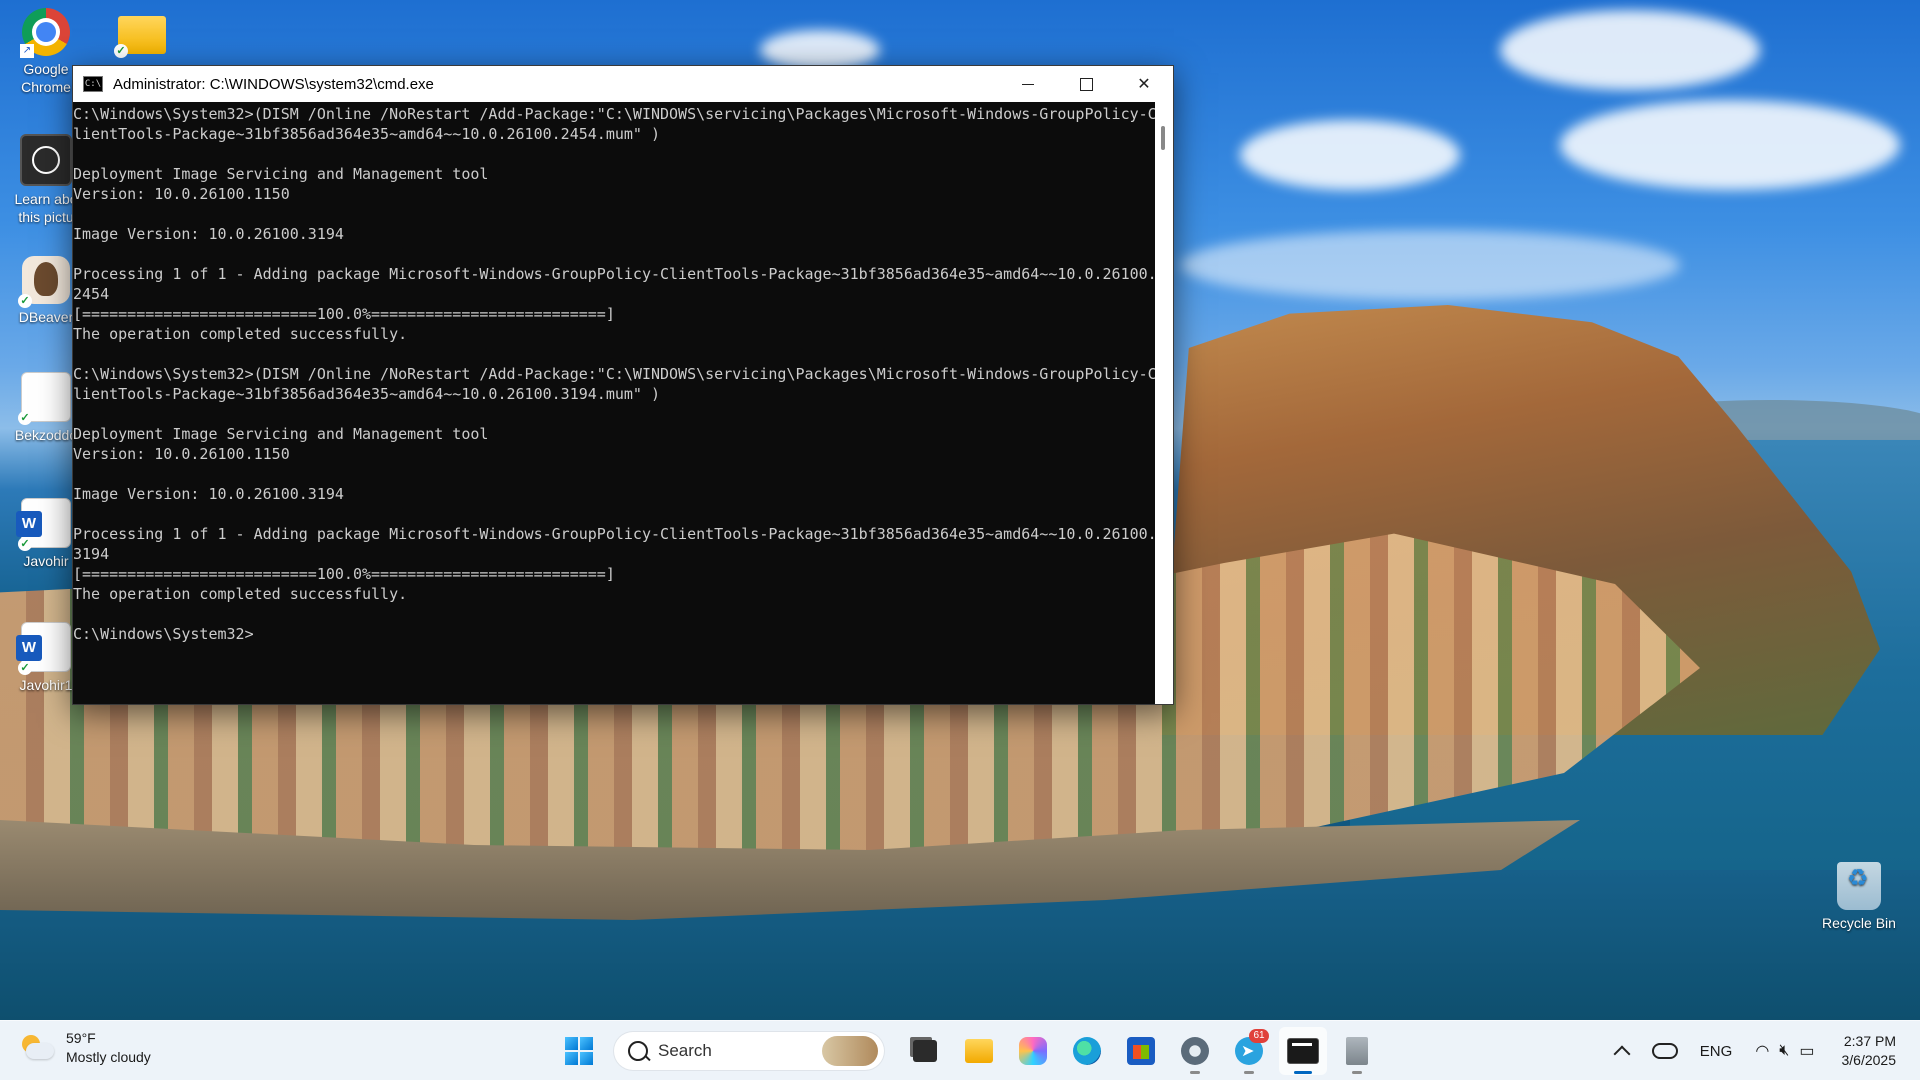  I want to click on taskbar-search: Search, so click(749, 1051).